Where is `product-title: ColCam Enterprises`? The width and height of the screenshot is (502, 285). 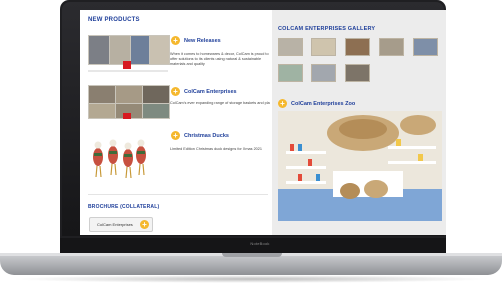 product-title: ColCam Enterprises is located at coordinates (210, 92).